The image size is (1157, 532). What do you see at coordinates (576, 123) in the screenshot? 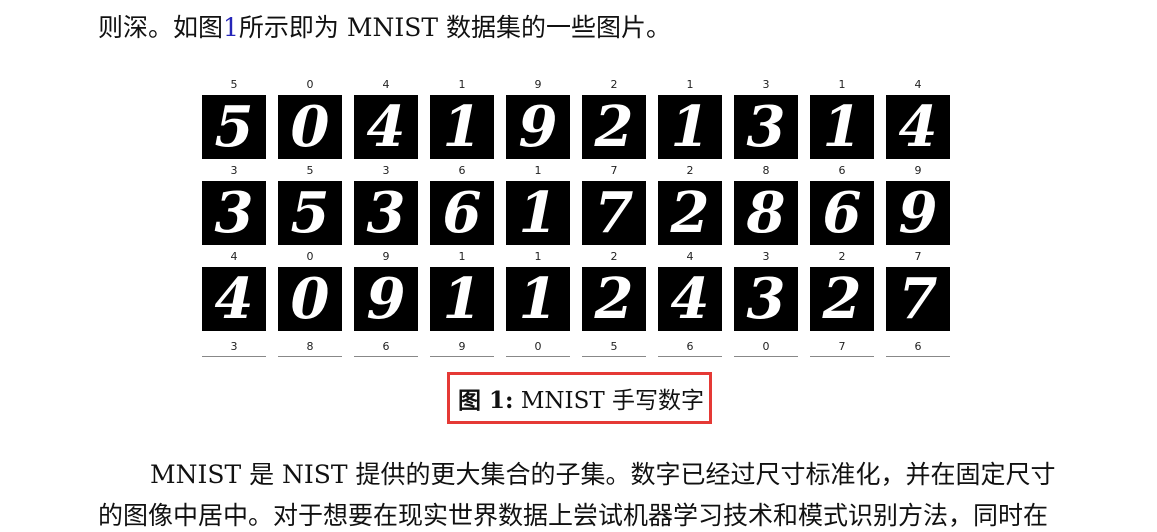
I see `digit-row-1: 55004411992211331144` at bounding box center [576, 123].